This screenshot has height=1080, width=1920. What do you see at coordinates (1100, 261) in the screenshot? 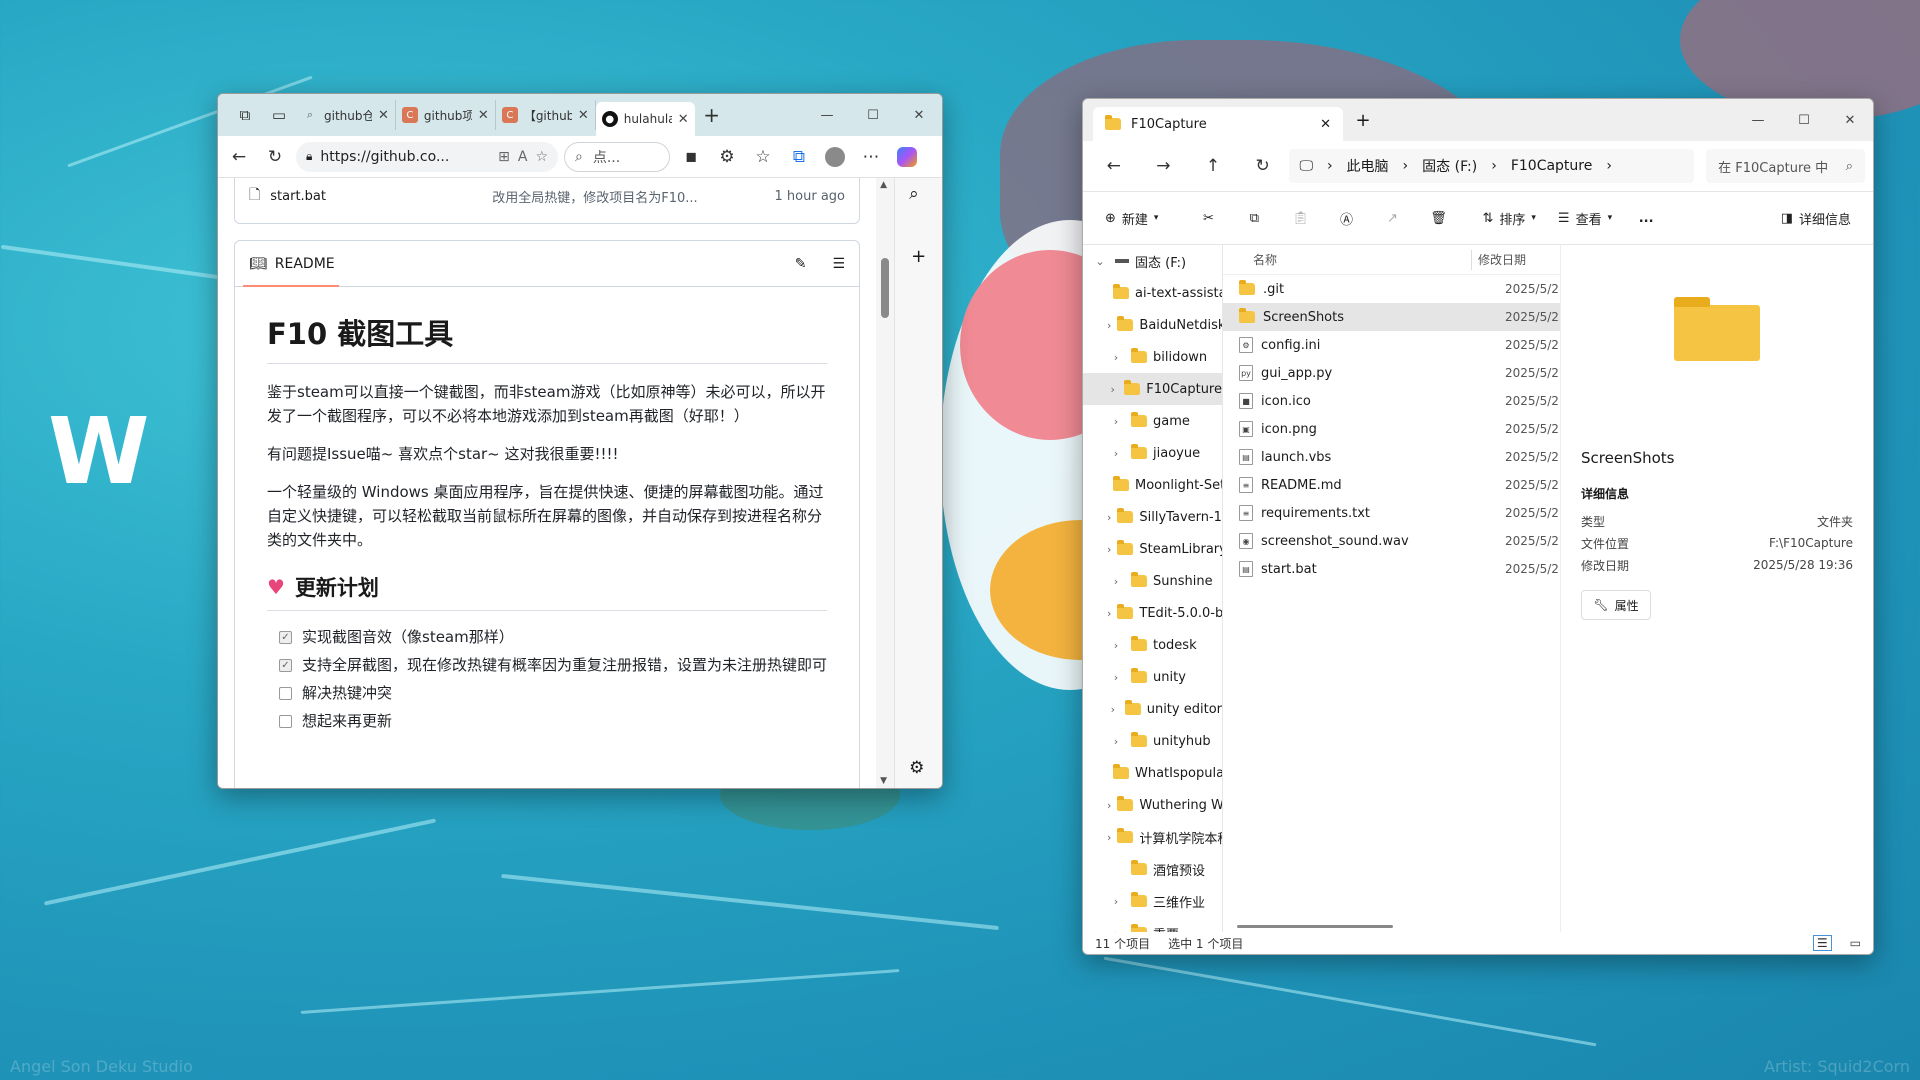
I see `chevron-down-icon: ⌄` at bounding box center [1100, 261].